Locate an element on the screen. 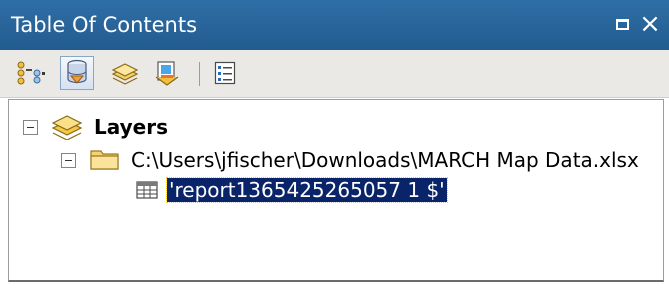  toolbar-separator is located at coordinates (199, 74).